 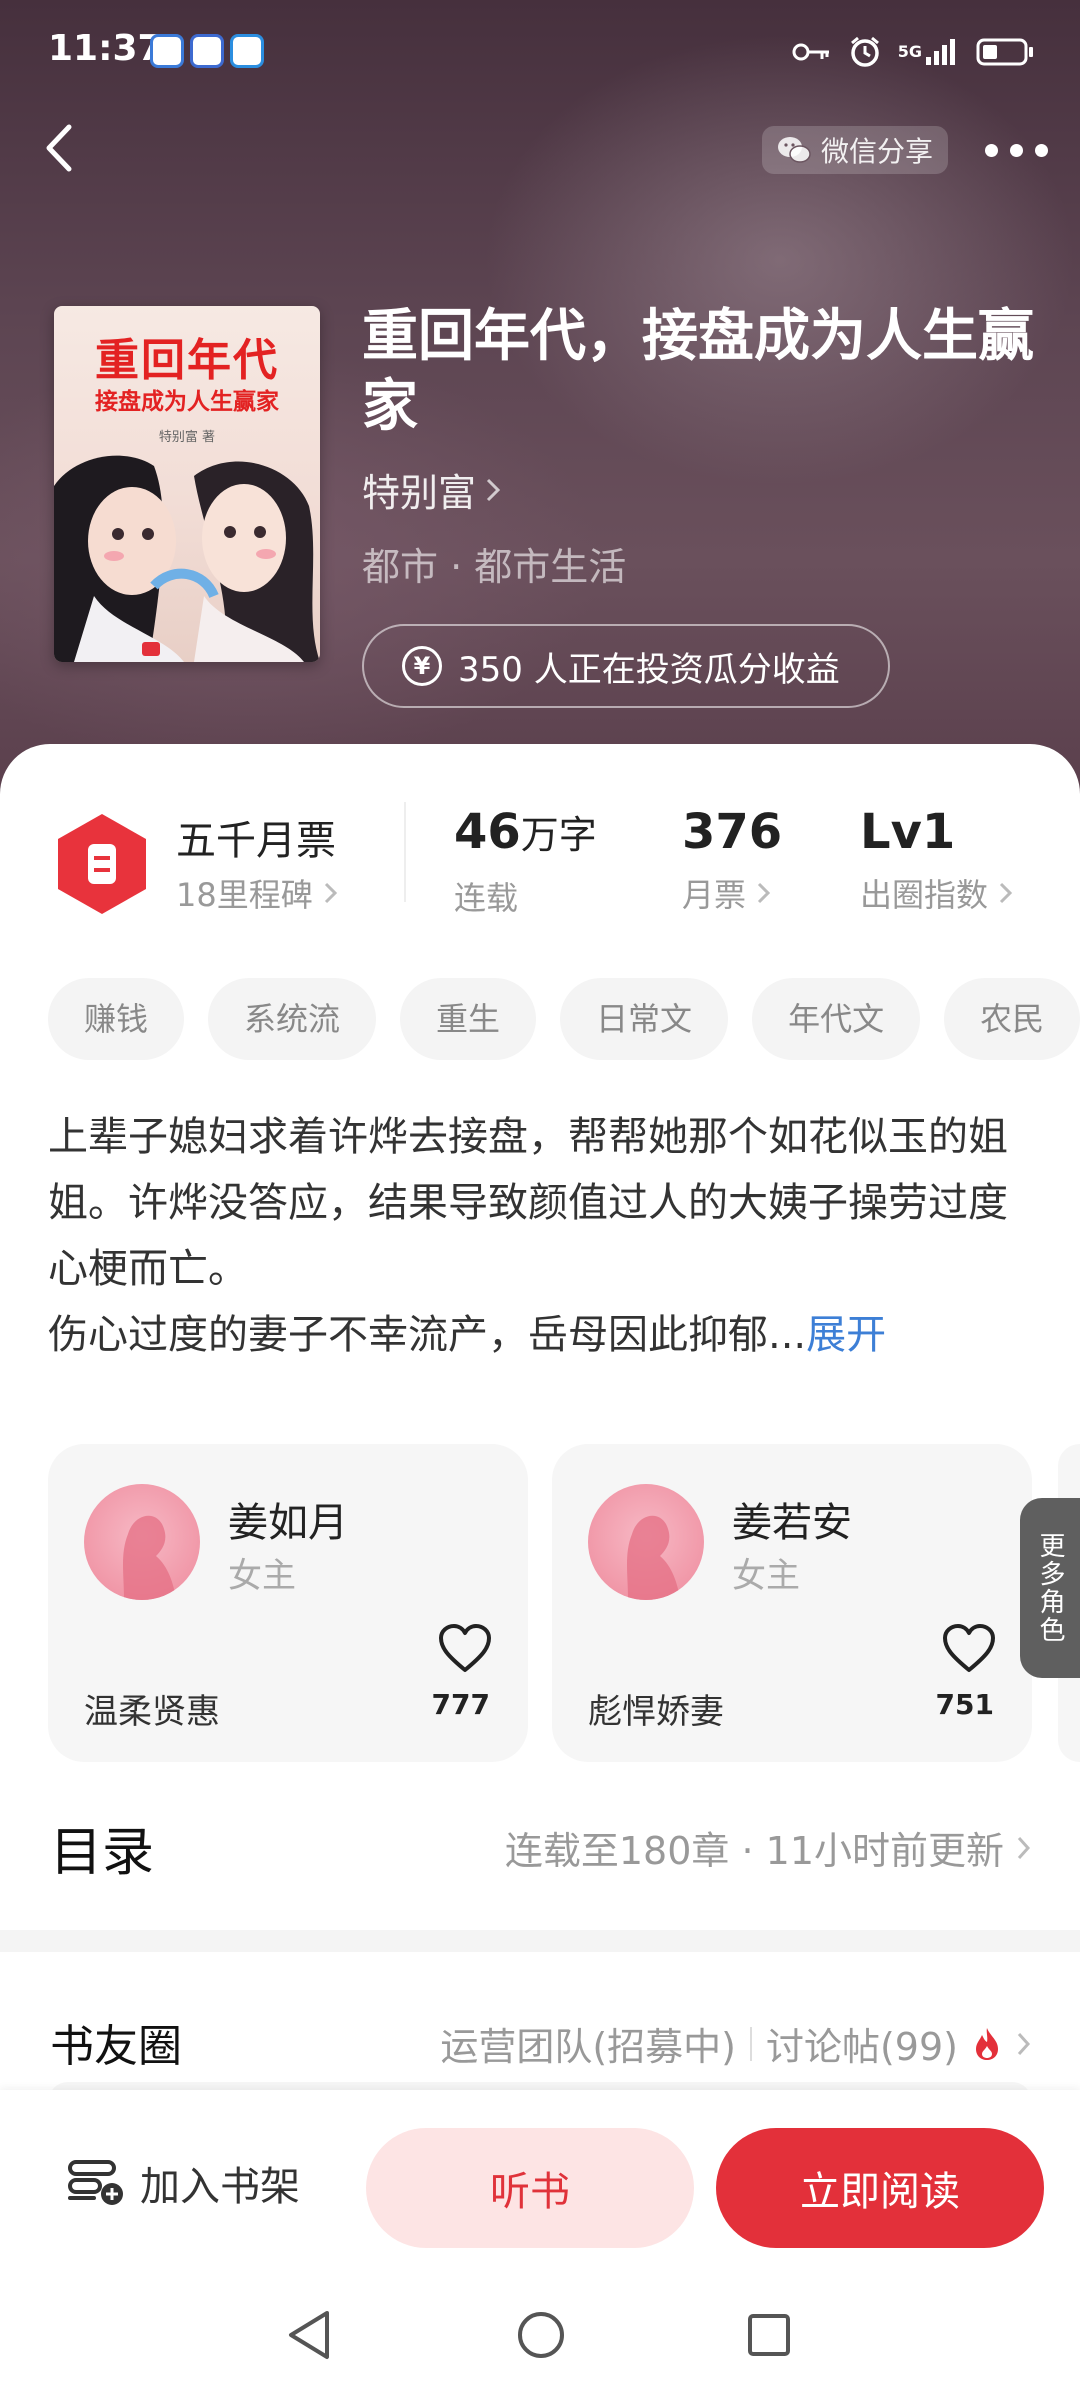 I want to click on cover-illustration, so click(x=187, y=558).